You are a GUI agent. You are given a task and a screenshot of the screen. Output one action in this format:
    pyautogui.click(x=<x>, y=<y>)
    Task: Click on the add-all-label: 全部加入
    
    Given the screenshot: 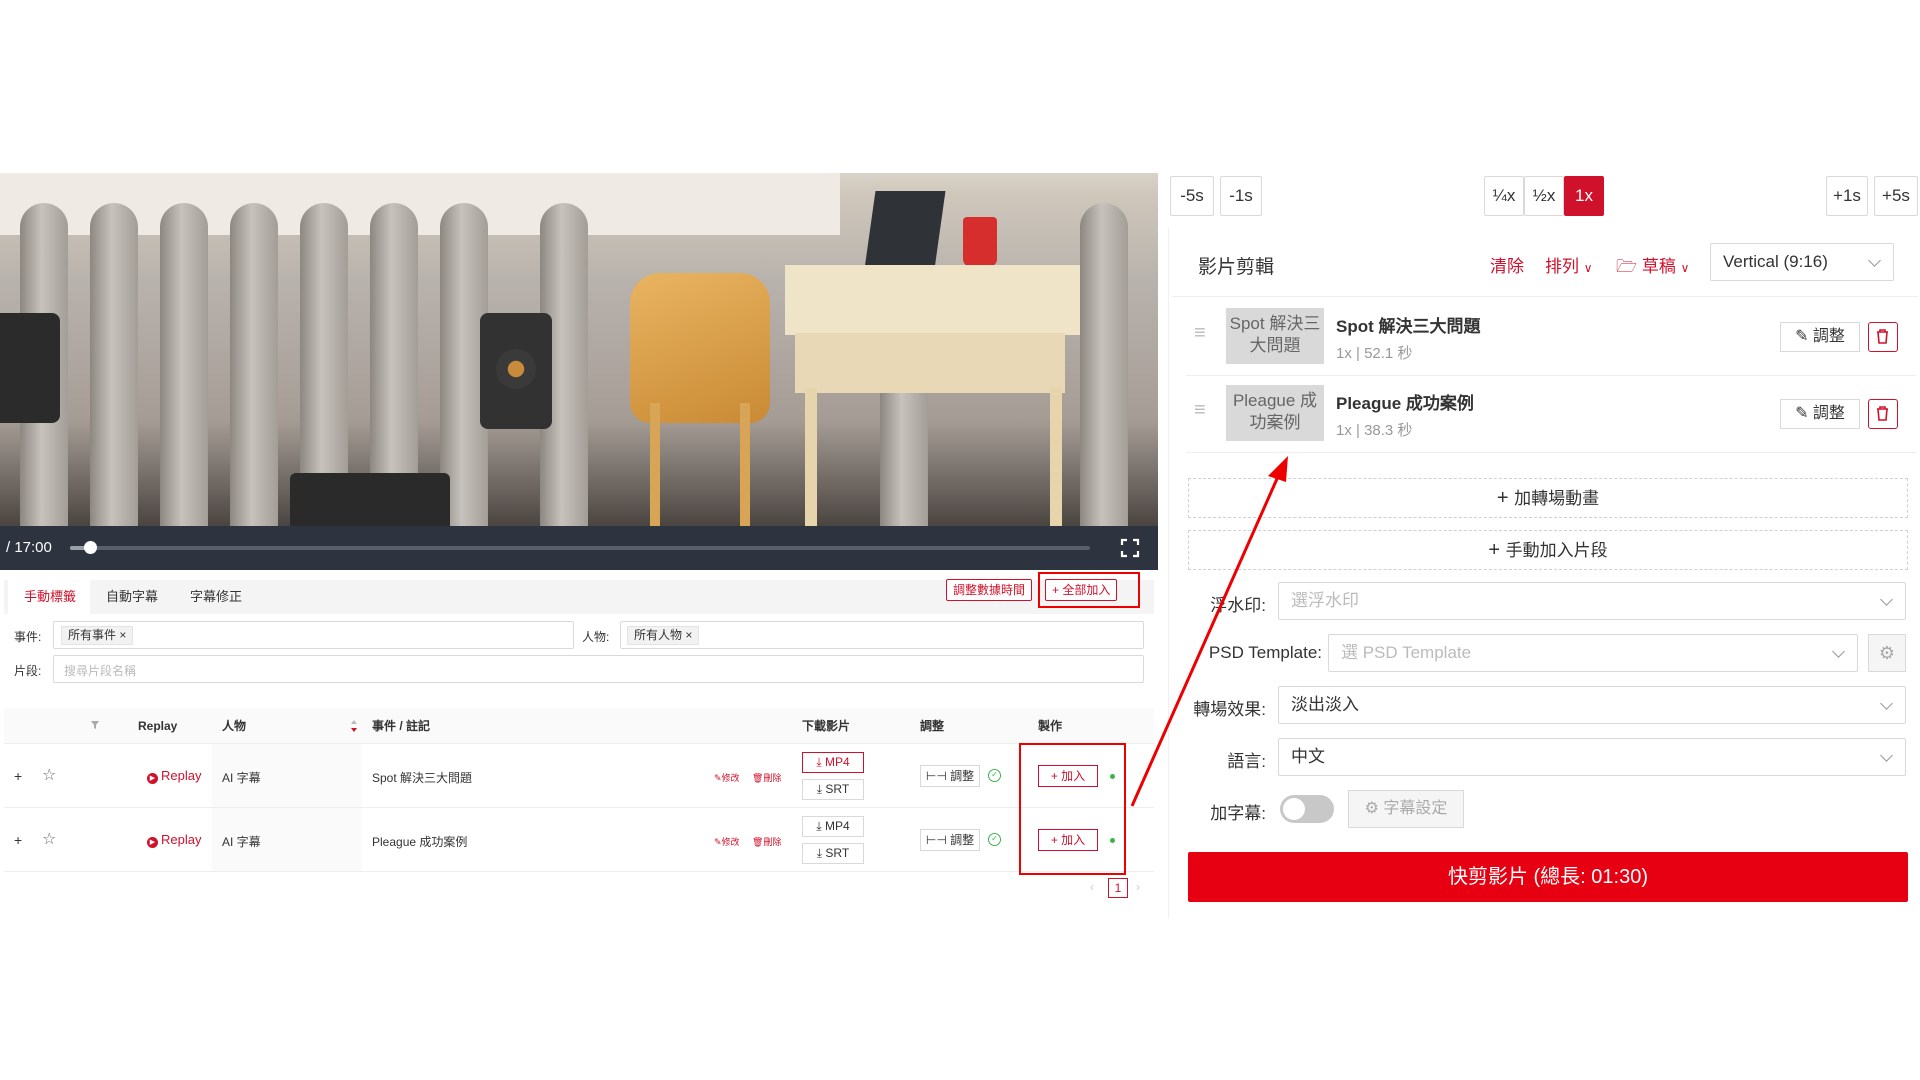 What is the action you would take?
    pyautogui.click(x=1086, y=590)
    